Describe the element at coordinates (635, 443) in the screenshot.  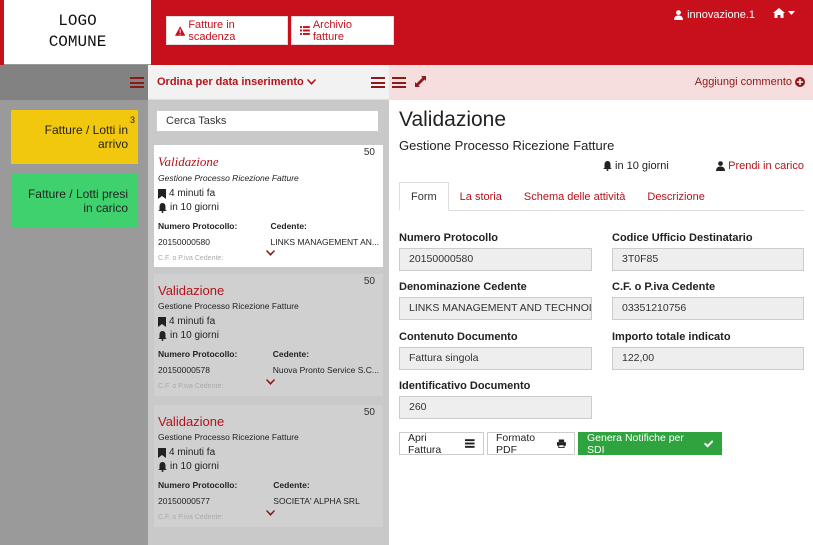
I see `genera-notifiche-label: Genera Notifiche per SDI` at that location.